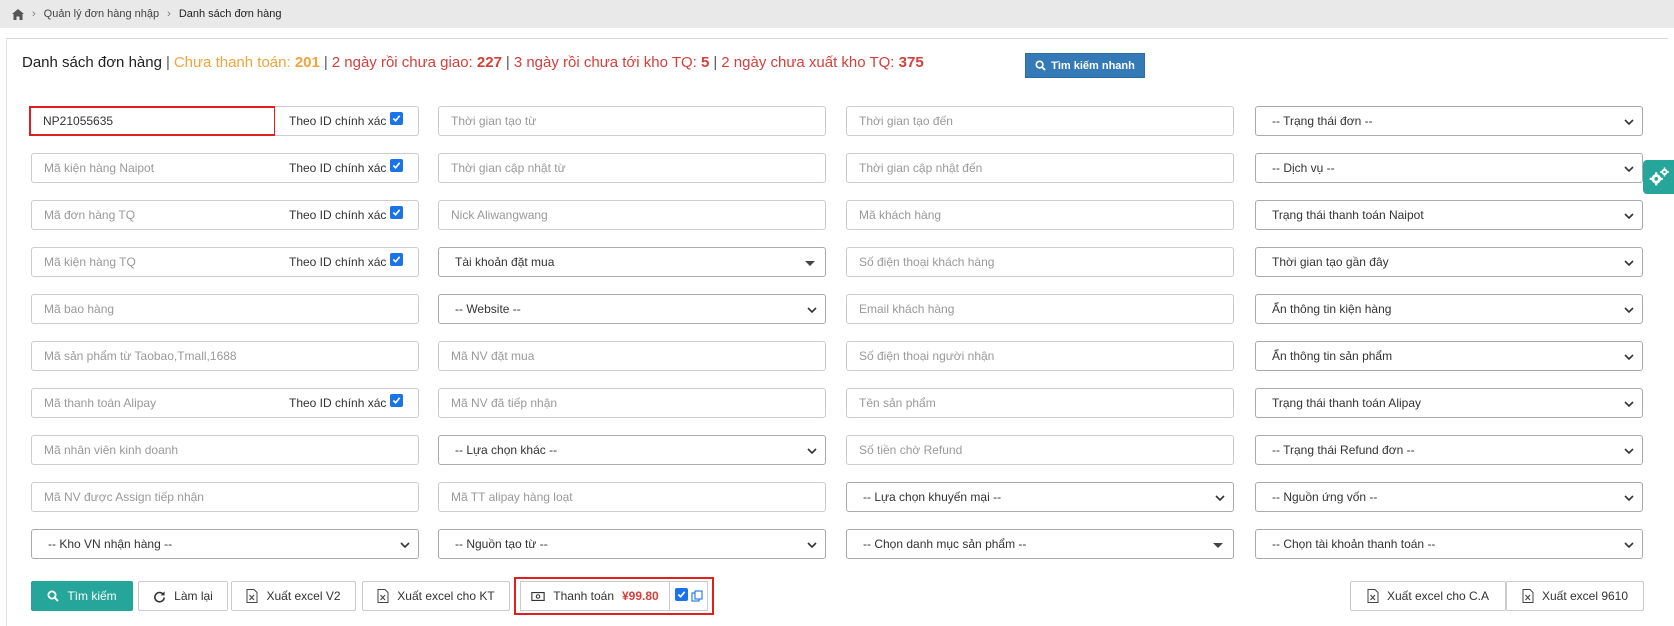 The image size is (1674, 626). Describe the element at coordinates (153, 215) in the screenshot. I see `order-tq-input: Mã đơn hàng TQ` at that location.